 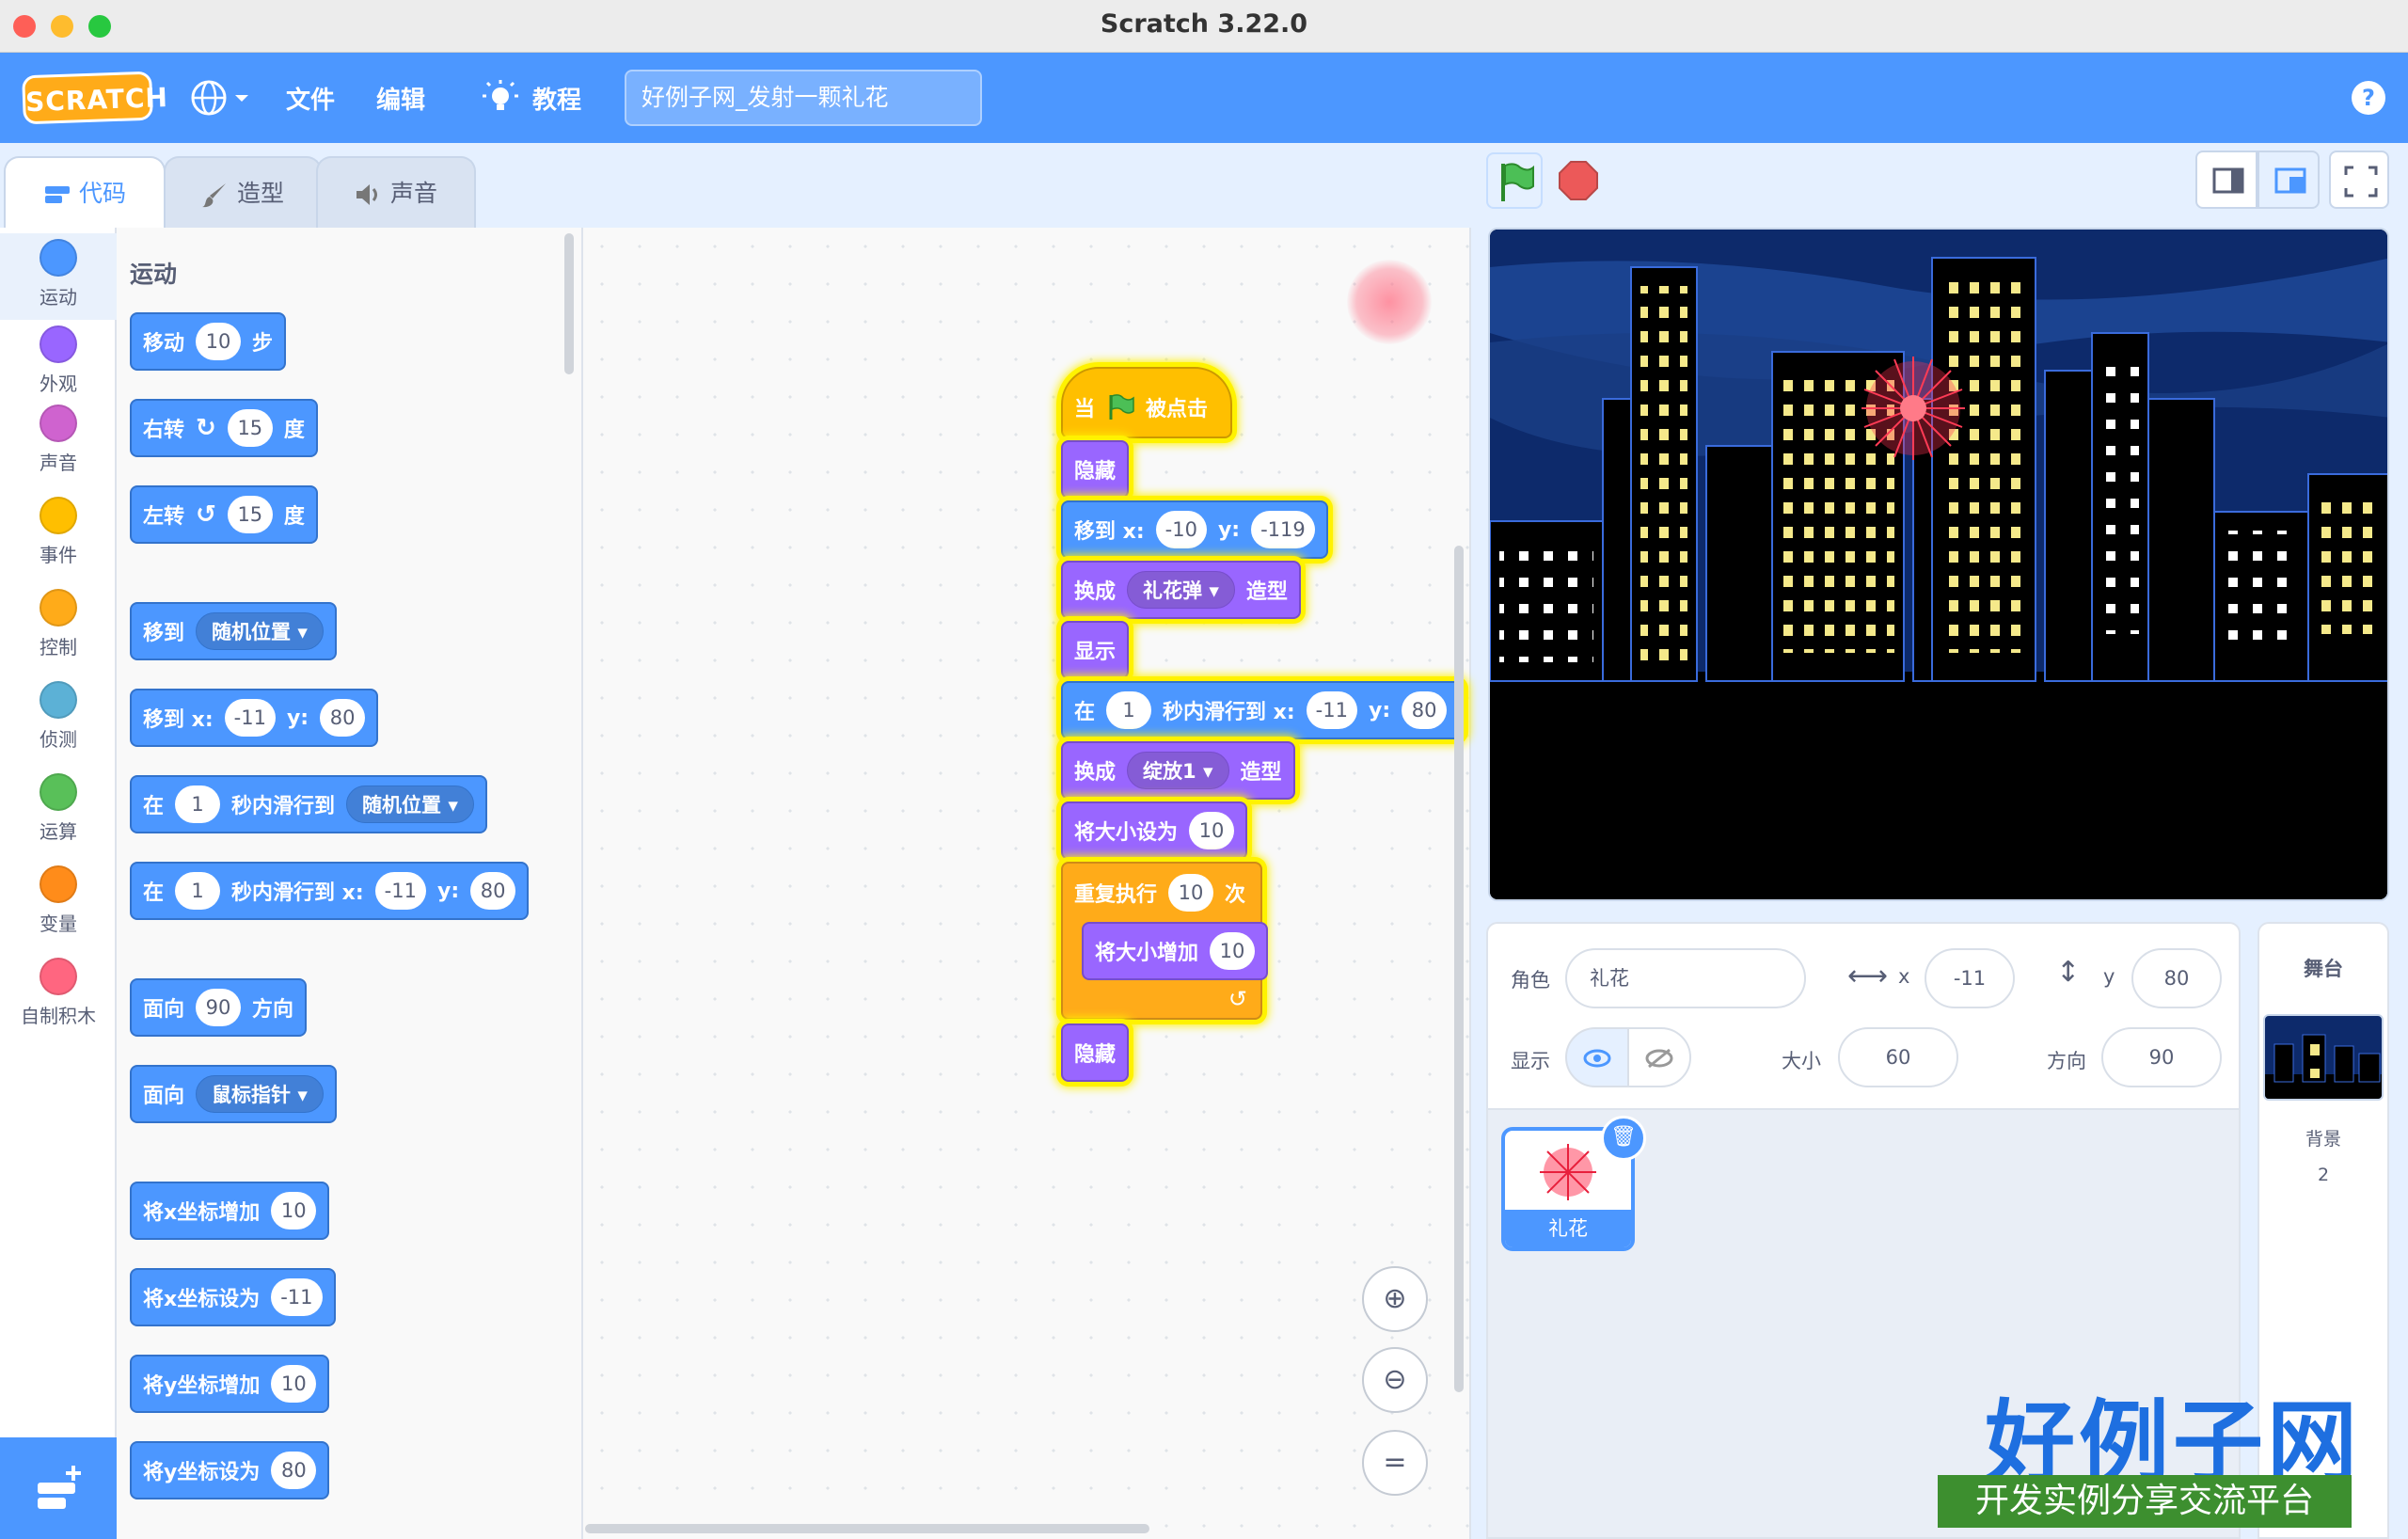 I want to click on hide-block: 隐藏, so click(x=1096, y=469).